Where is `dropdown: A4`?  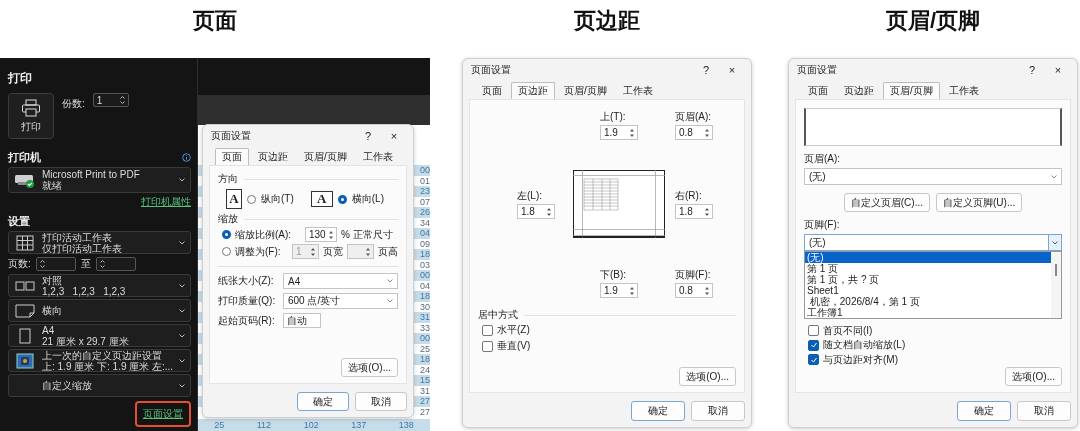 dropdown: A4 is located at coordinates (340, 281).